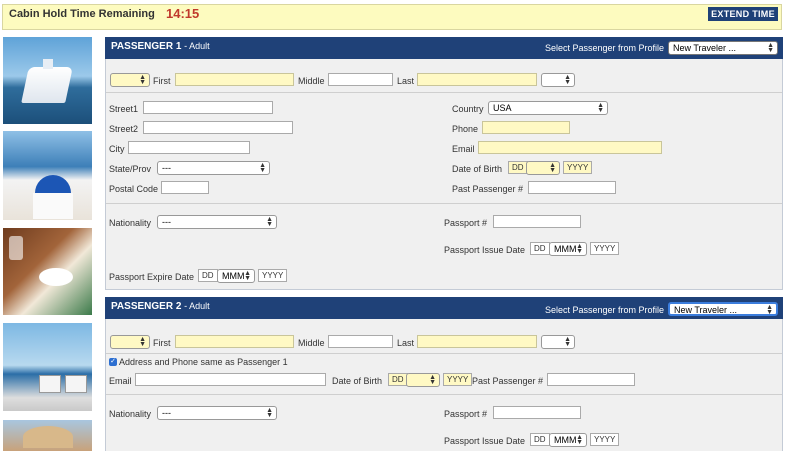 This screenshot has width=800, height=451. Describe the element at coordinates (124, 129) in the screenshot. I see `street2-label: Street2` at that location.